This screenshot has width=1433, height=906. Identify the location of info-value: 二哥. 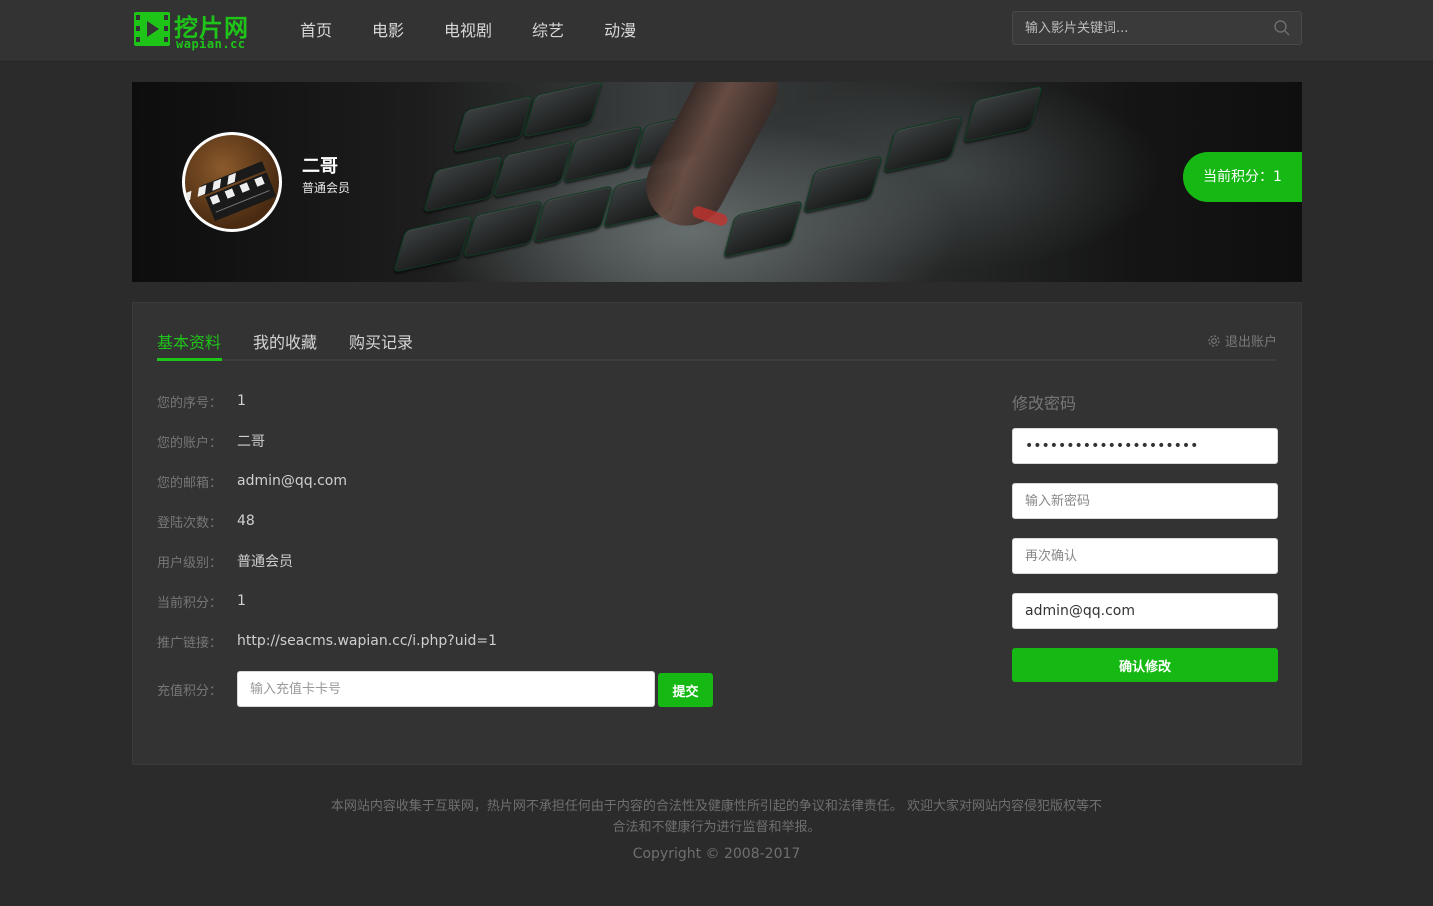
(251, 442).